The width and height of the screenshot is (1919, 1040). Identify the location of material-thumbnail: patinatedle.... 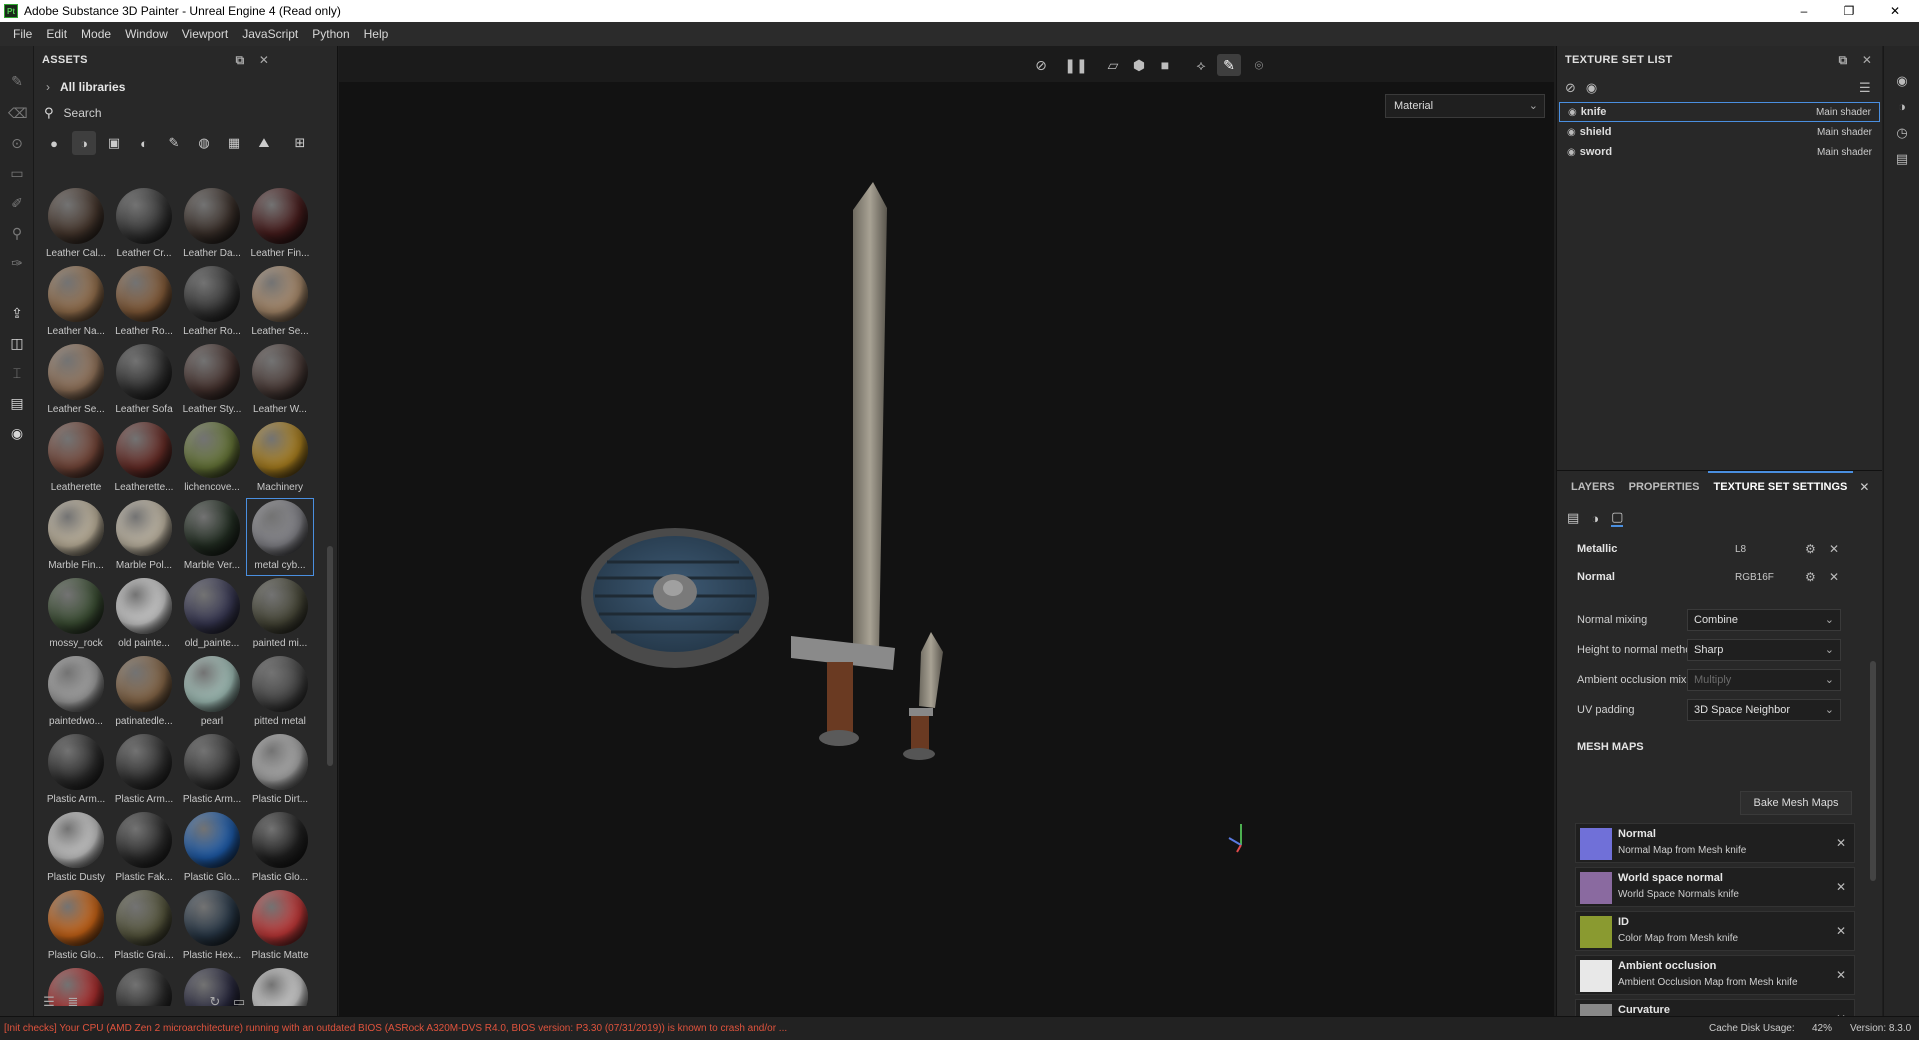
(144, 693).